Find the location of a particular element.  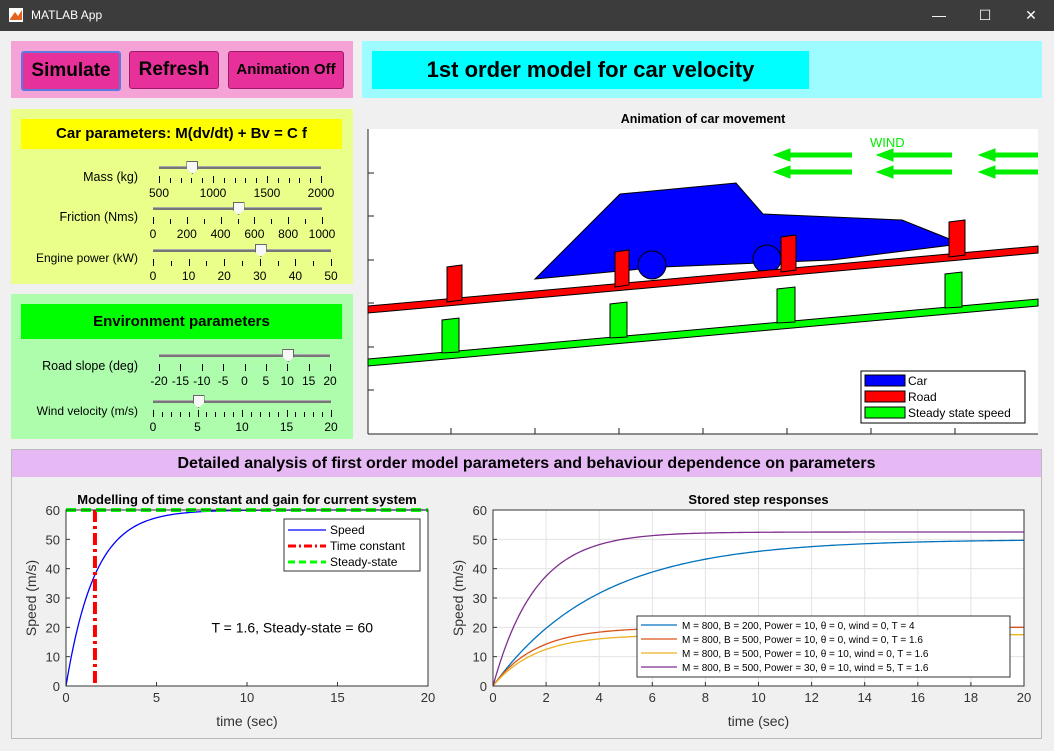

x-tick-label: 18 is located at coordinates (971, 697).